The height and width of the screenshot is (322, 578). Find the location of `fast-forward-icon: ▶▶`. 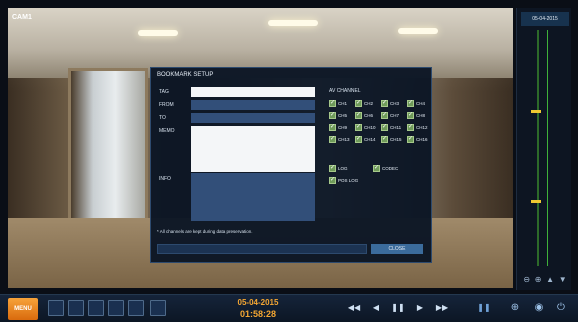

fast-forward-icon: ▶▶ is located at coordinates (442, 308).